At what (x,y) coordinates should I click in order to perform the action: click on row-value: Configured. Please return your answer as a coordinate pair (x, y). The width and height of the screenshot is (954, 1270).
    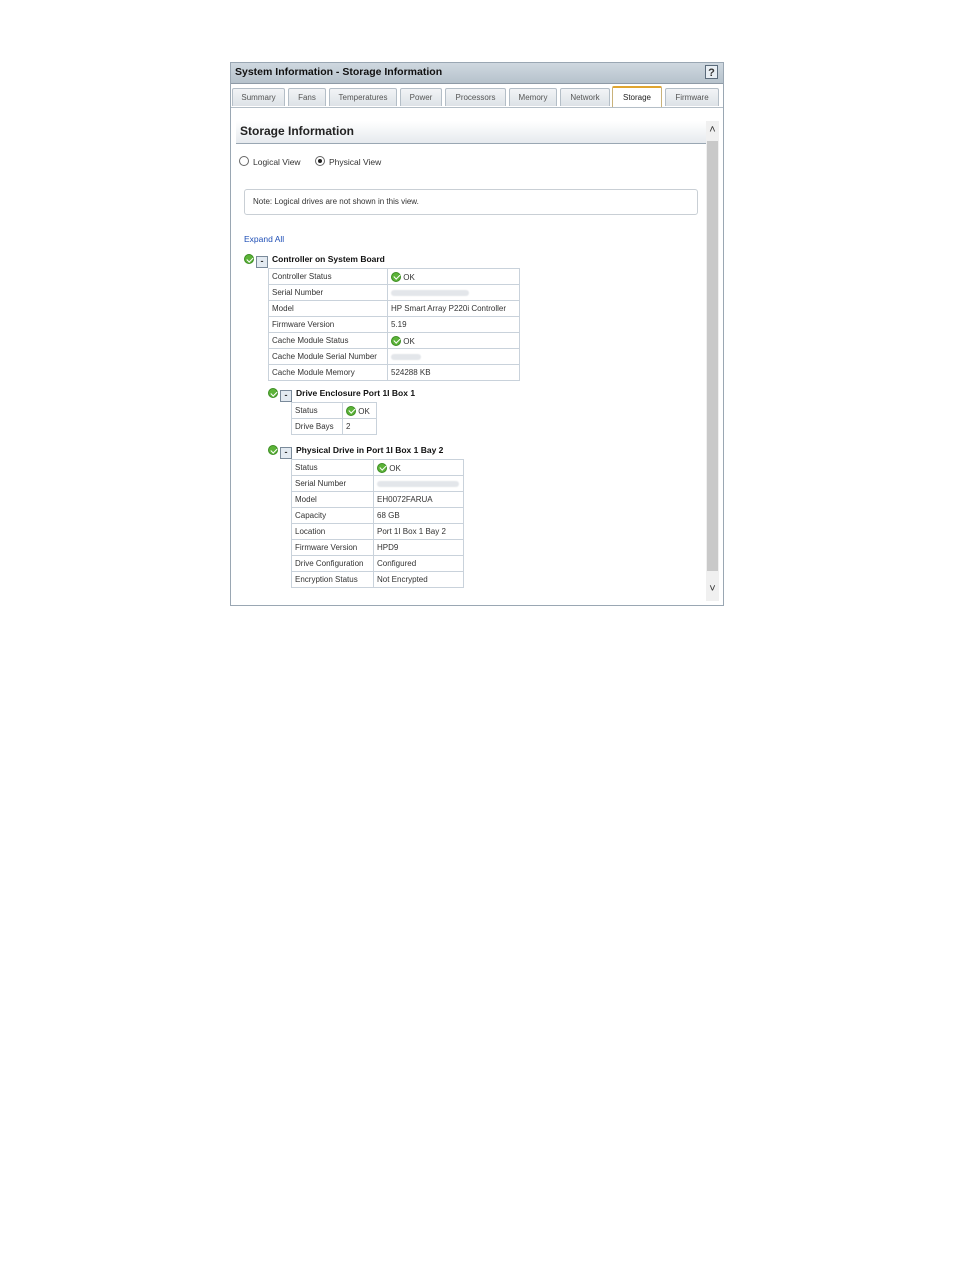
    Looking at the image, I should click on (418, 563).